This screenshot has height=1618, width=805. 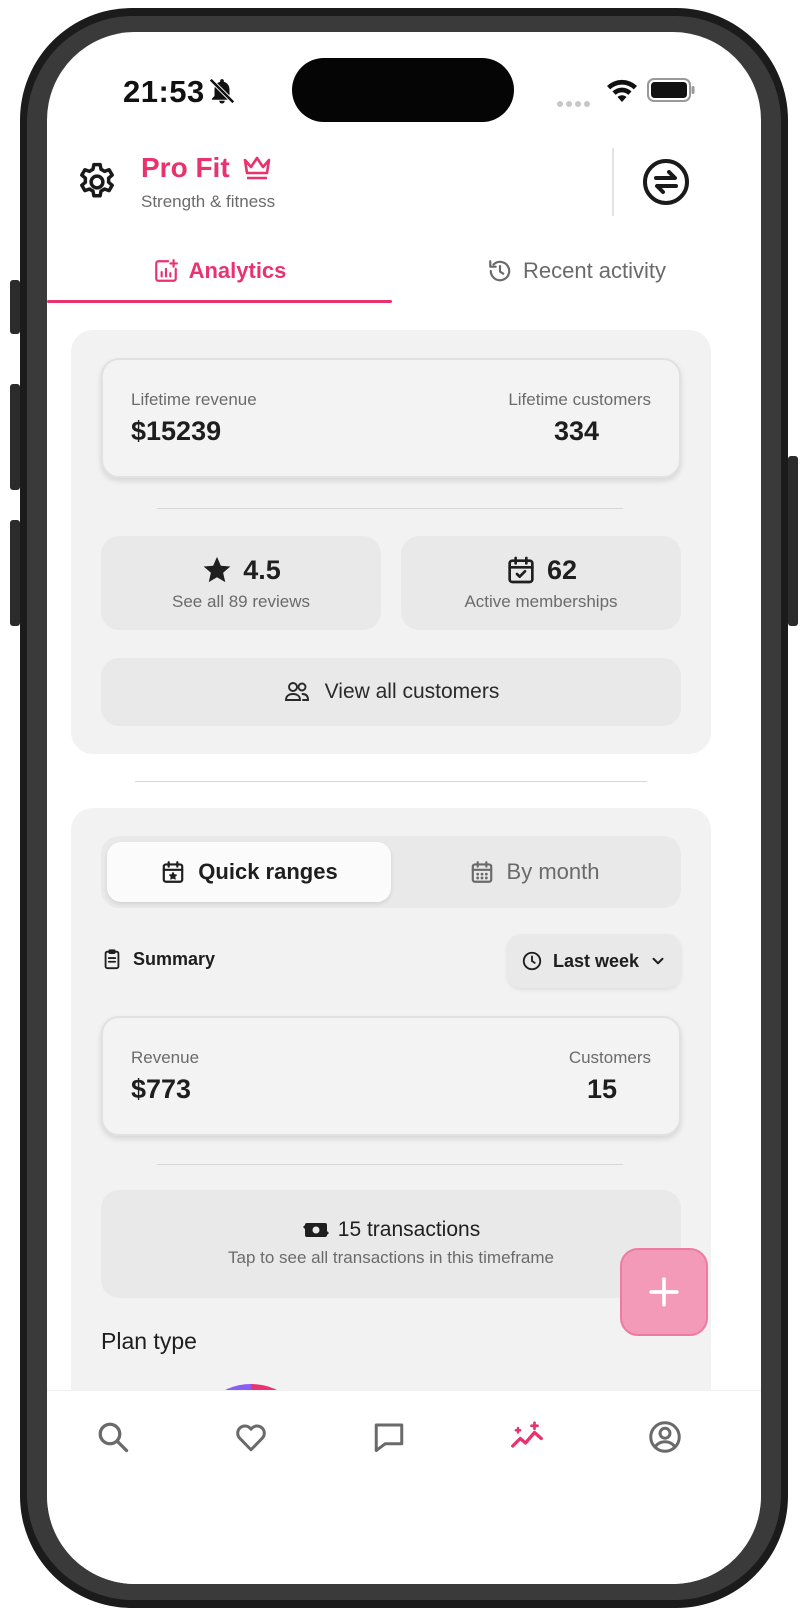 I want to click on side-button-volume-up, so click(x=15, y=437).